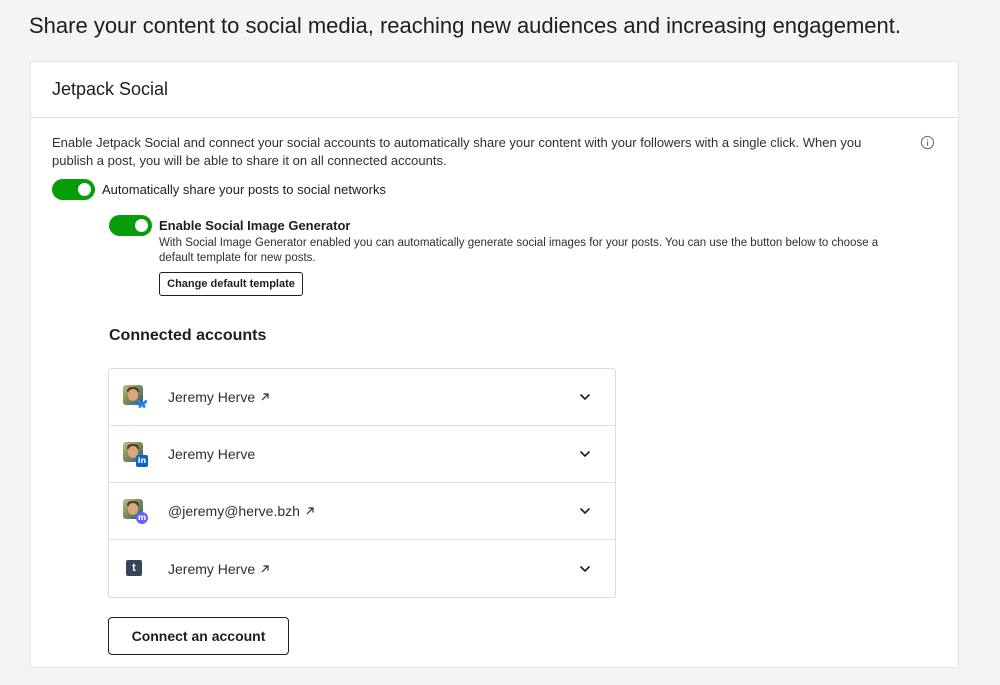 The height and width of the screenshot is (685, 1000). What do you see at coordinates (142, 461) in the screenshot?
I see `linkedin-icon: in` at bounding box center [142, 461].